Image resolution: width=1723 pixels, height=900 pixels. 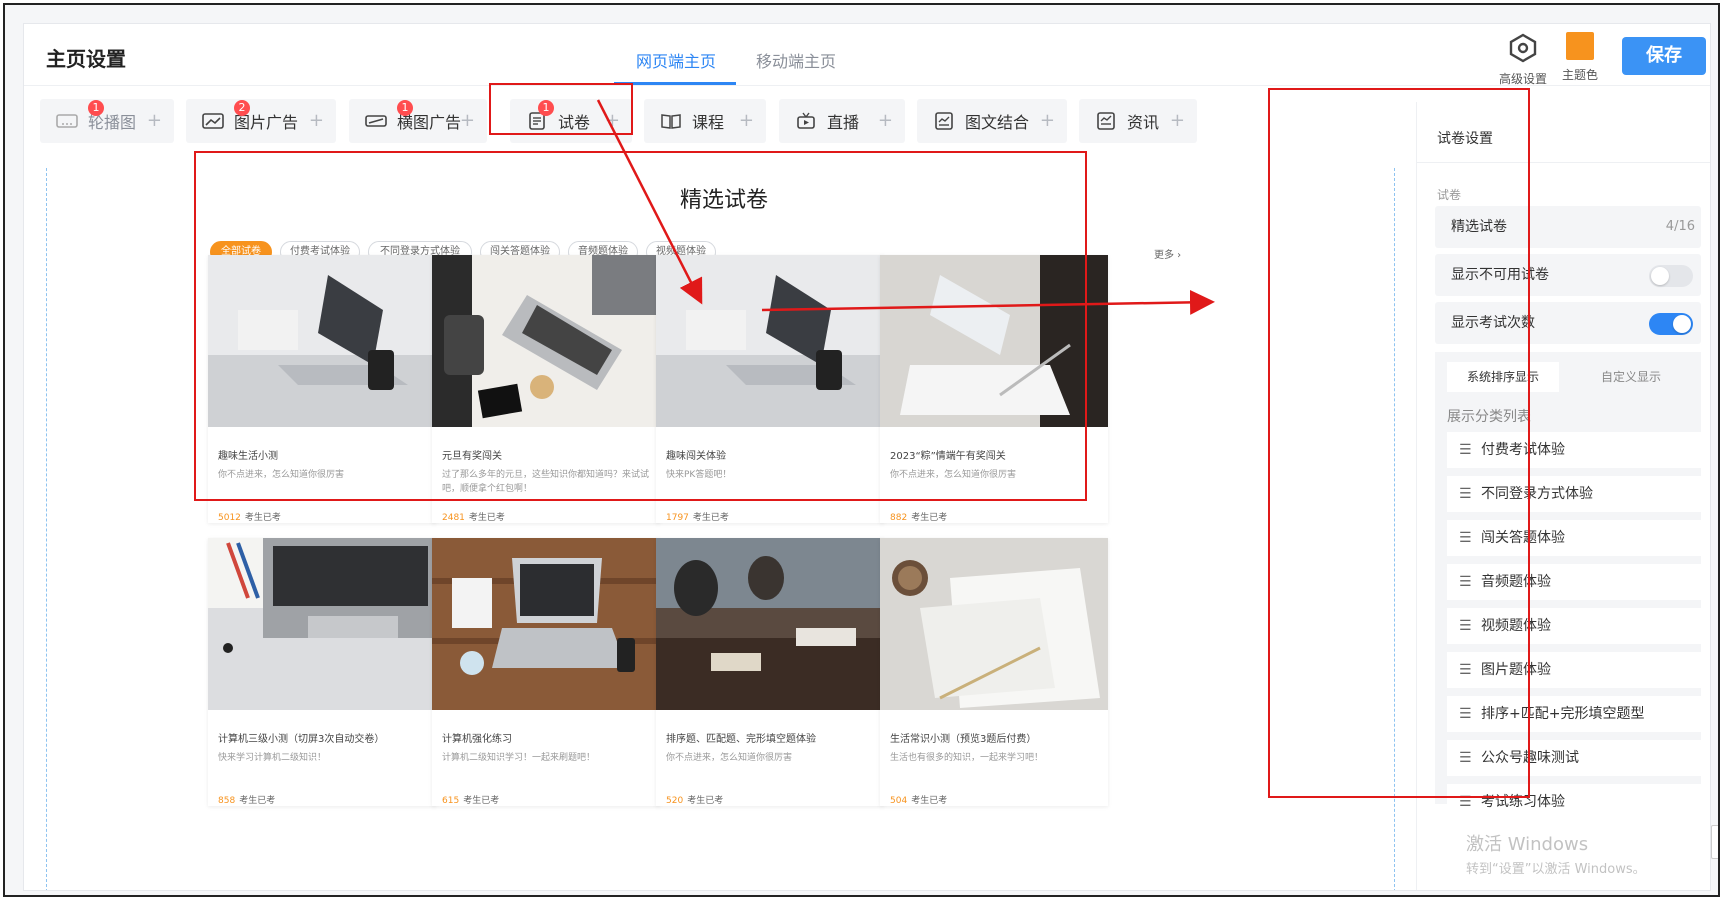 What do you see at coordinates (967, 758) in the screenshot?
I see `exam-description: 生活也有很多的知识，一起来学习吧！` at bounding box center [967, 758].